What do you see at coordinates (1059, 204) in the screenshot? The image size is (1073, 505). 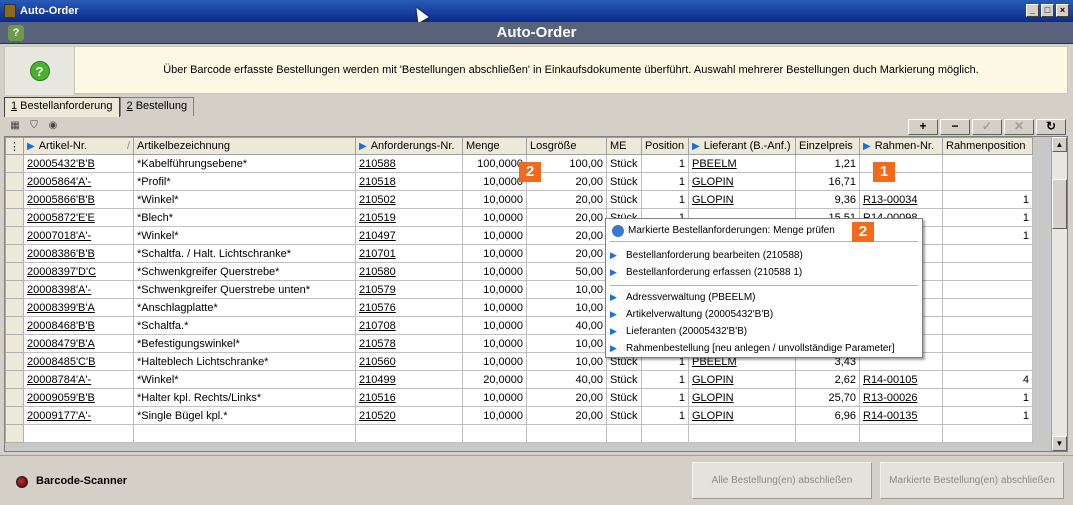 I see `scroll-thumb` at bounding box center [1059, 204].